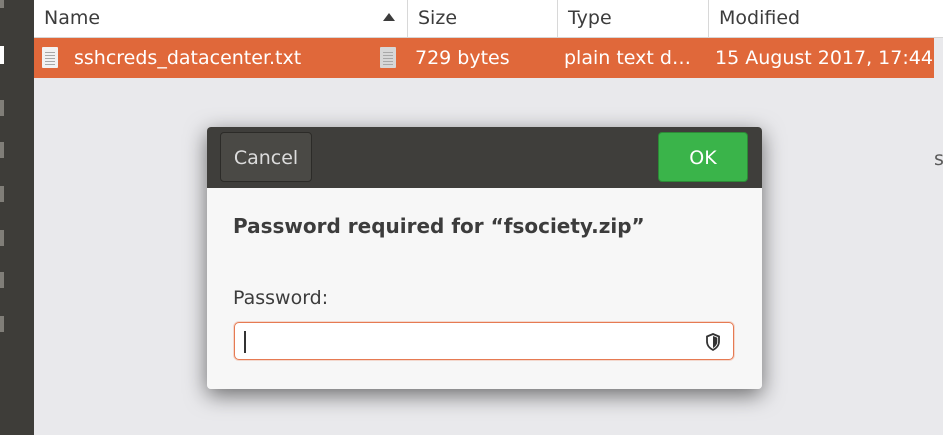 The image size is (943, 435). Describe the element at coordinates (72, 18) in the screenshot. I see `column-header-name-label: Name` at that location.